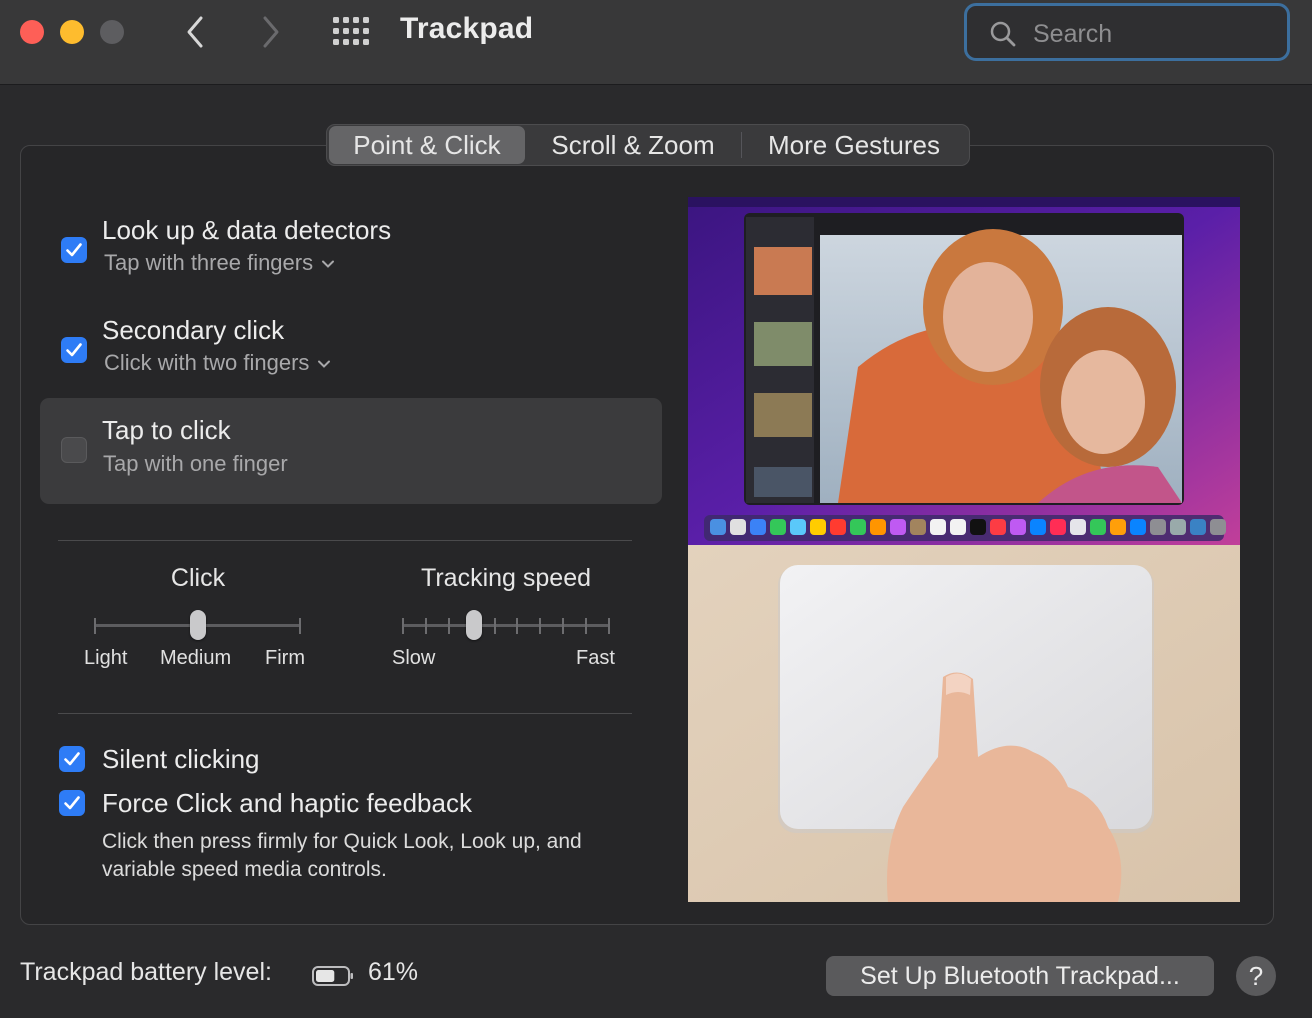  Describe the element at coordinates (198, 578) in the screenshot. I see `click-slider-title: Click` at that location.